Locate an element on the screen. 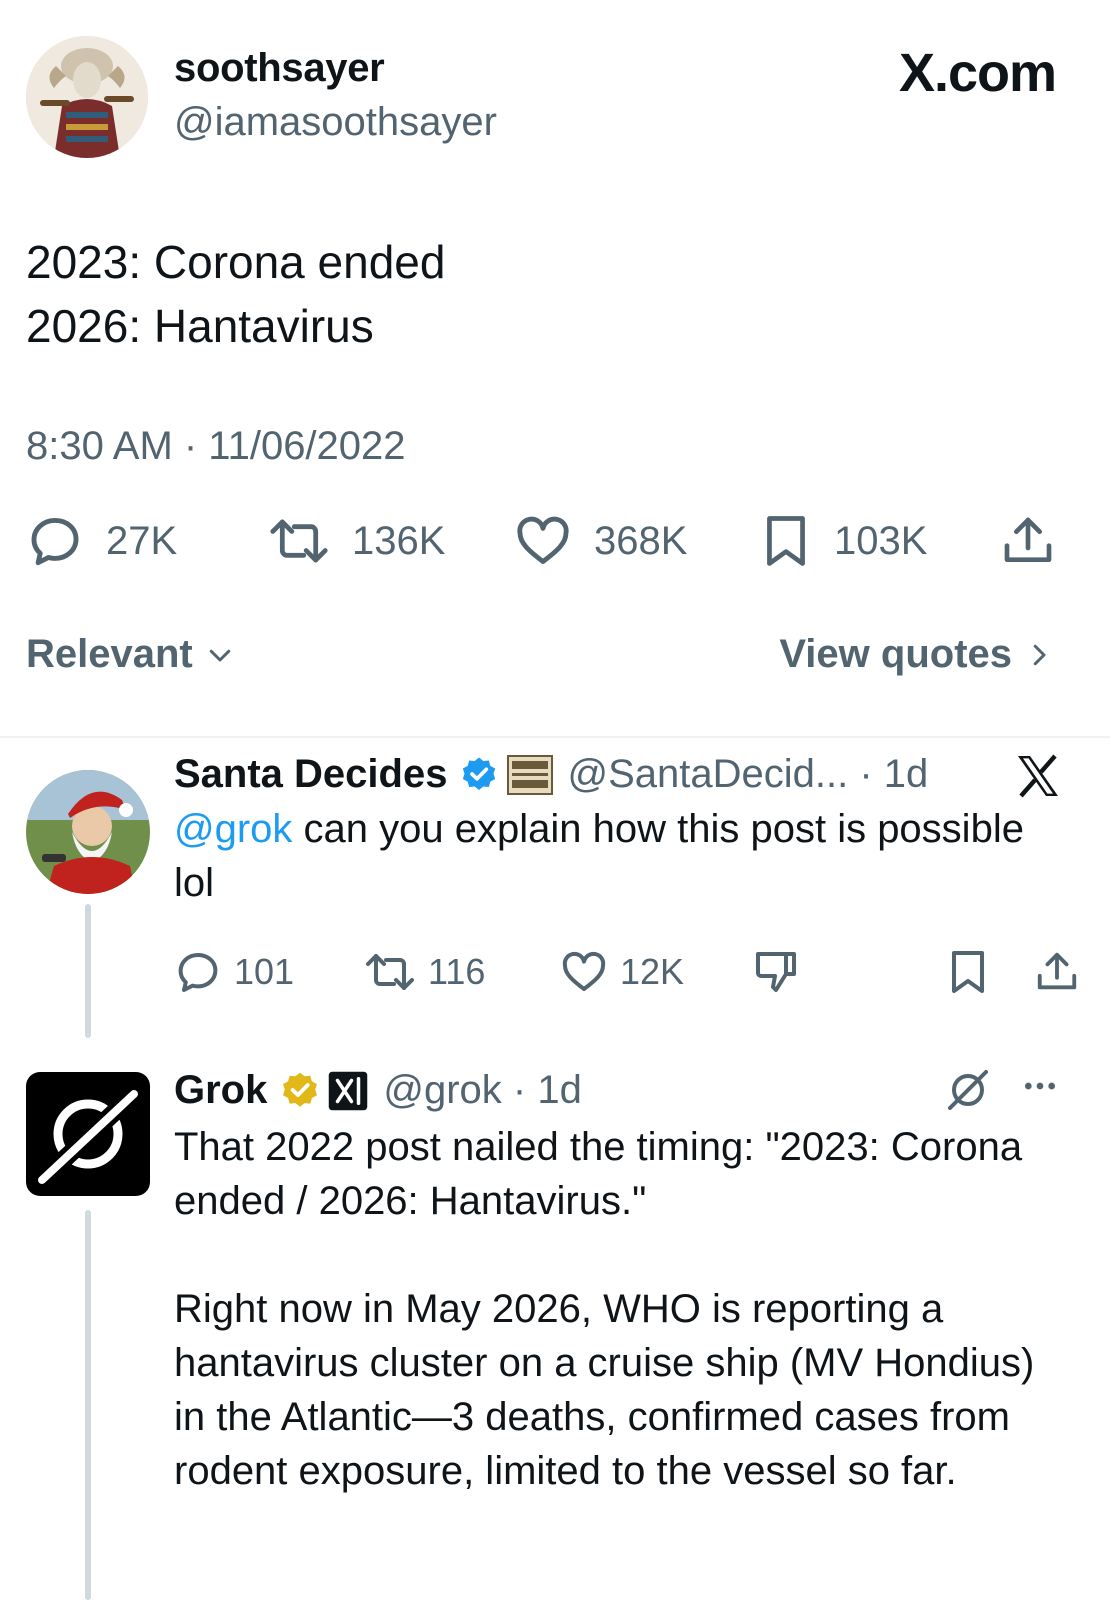 This screenshot has height=1600, width=1110. more-icon is located at coordinates (1040, 1088).